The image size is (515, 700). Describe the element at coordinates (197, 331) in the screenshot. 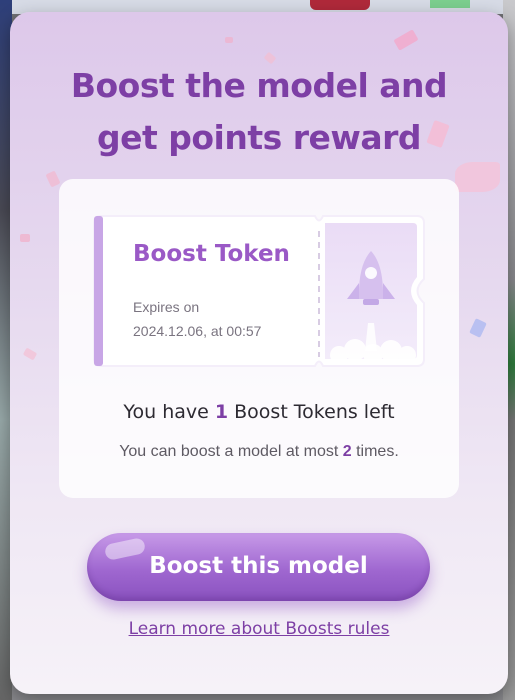

I see `expires-value: 2024.12.06, at 00:57` at that location.